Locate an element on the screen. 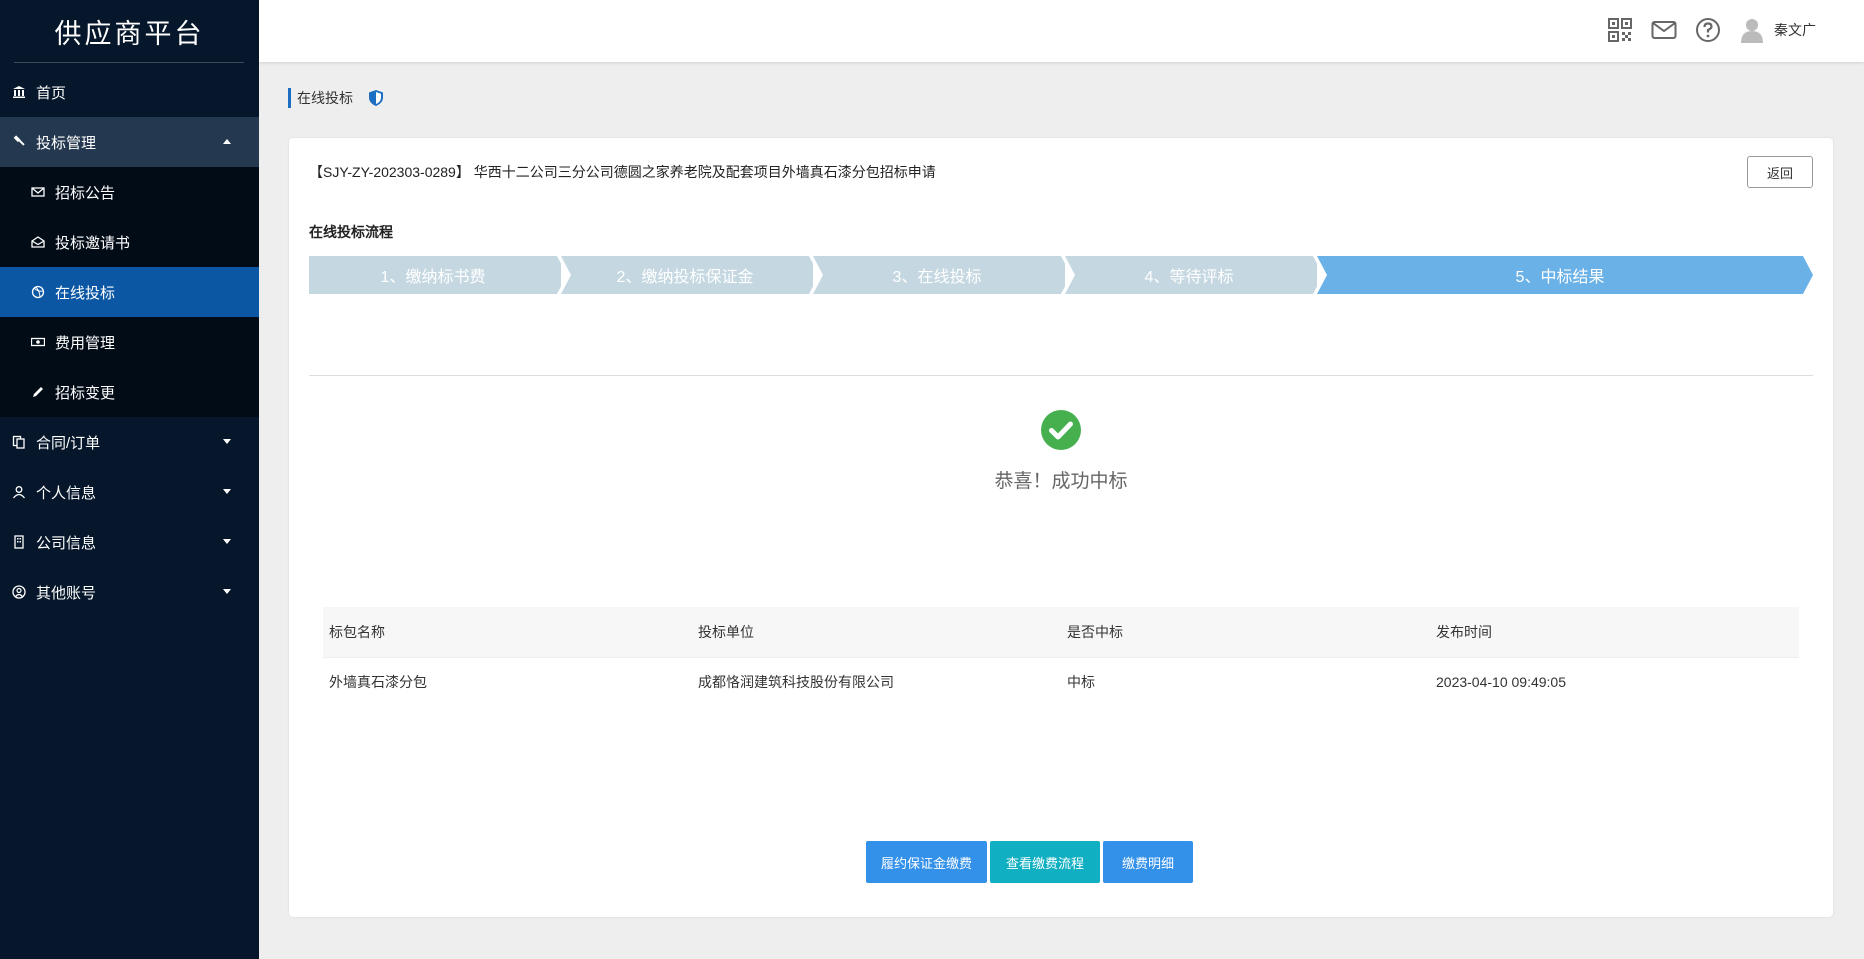 This screenshot has height=959, width=1864. sidebar-item-label: 投标邀请书 is located at coordinates (93, 243).